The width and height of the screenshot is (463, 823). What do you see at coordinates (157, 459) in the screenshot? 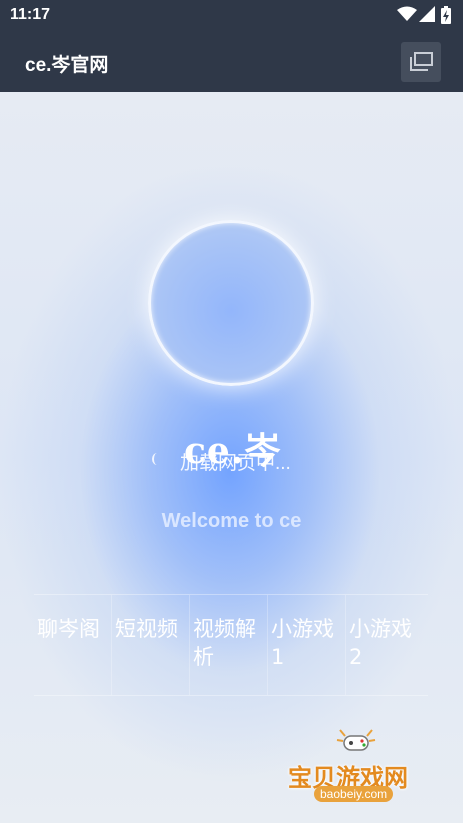
I see `loading-spinner-icon` at bounding box center [157, 459].